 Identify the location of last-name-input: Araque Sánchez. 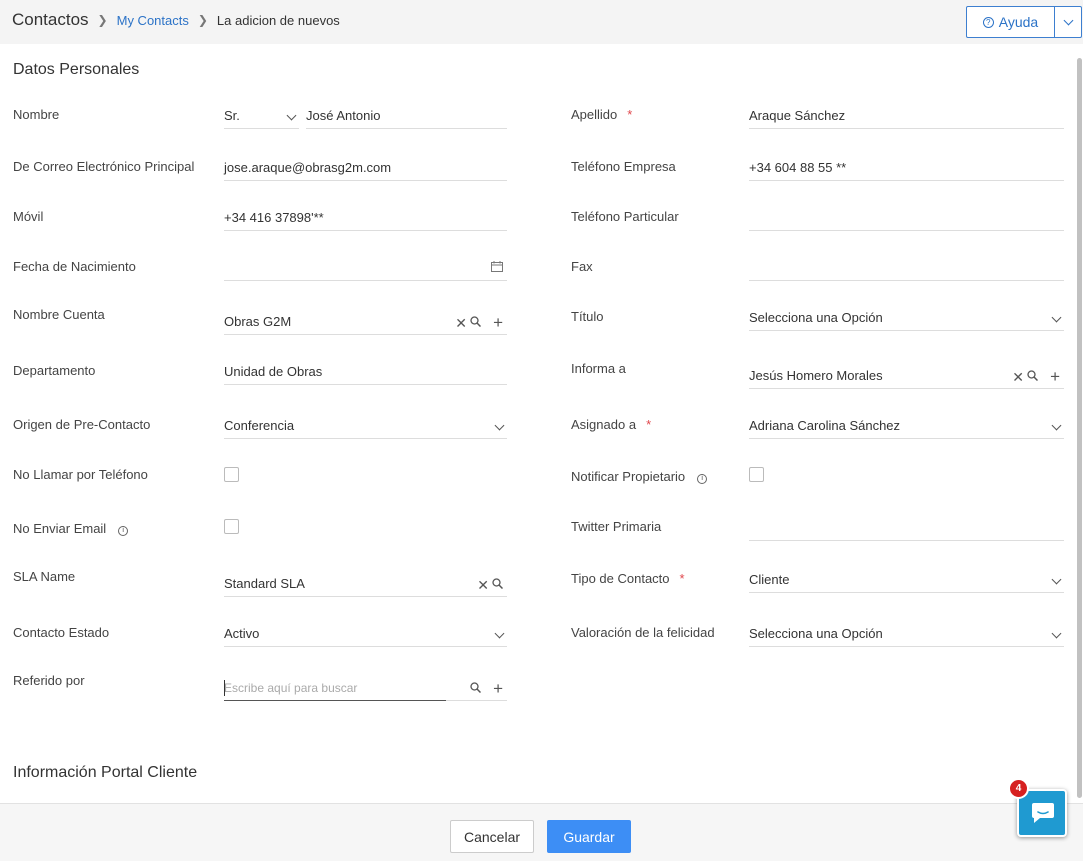
(906, 116).